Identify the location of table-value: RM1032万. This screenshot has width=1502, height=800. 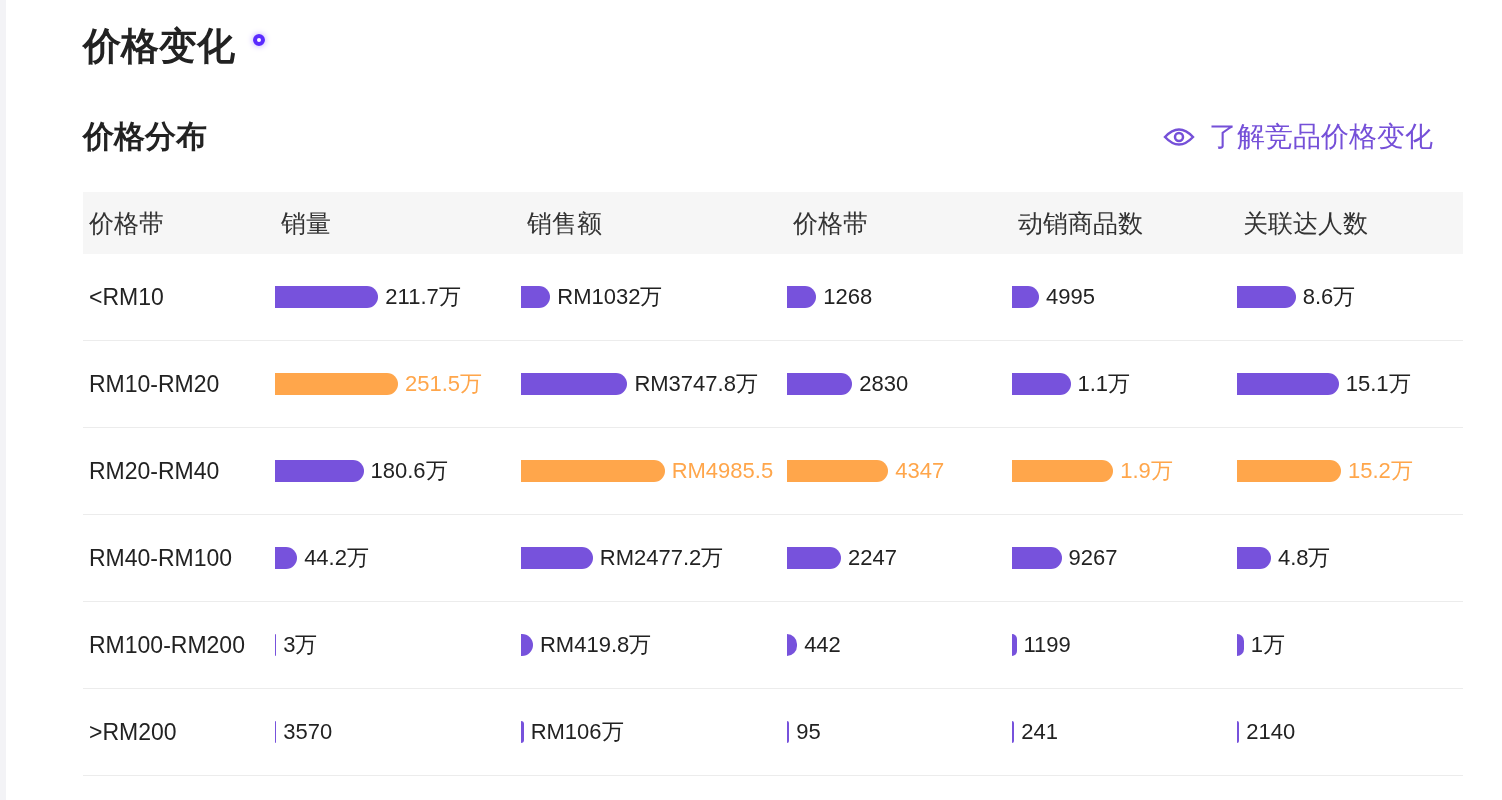
(610, 297).